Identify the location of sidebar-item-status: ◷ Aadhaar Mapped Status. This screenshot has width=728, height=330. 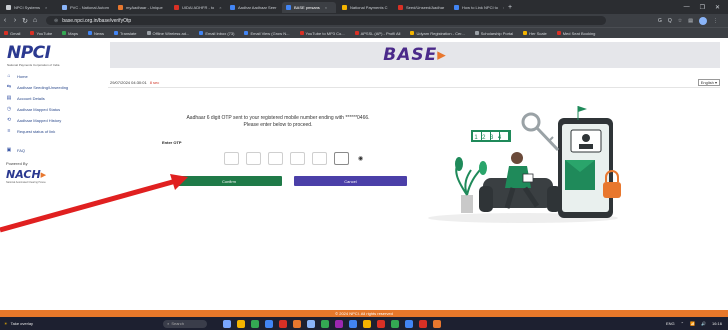
(54, 109).